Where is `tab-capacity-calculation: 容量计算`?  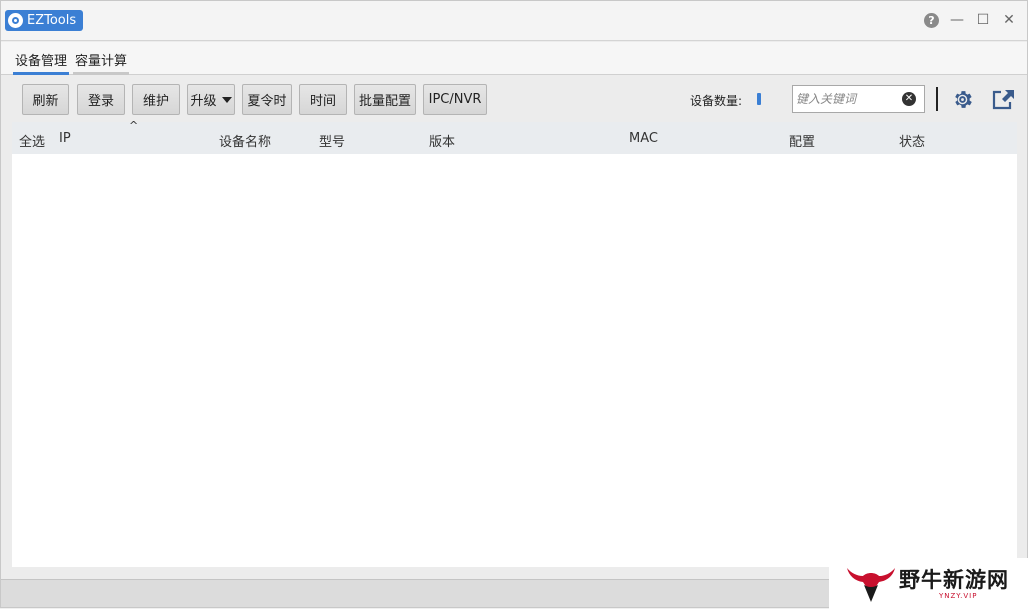 tab-capacity-calculation: 容量计算 is located at coordinates (101, 62).